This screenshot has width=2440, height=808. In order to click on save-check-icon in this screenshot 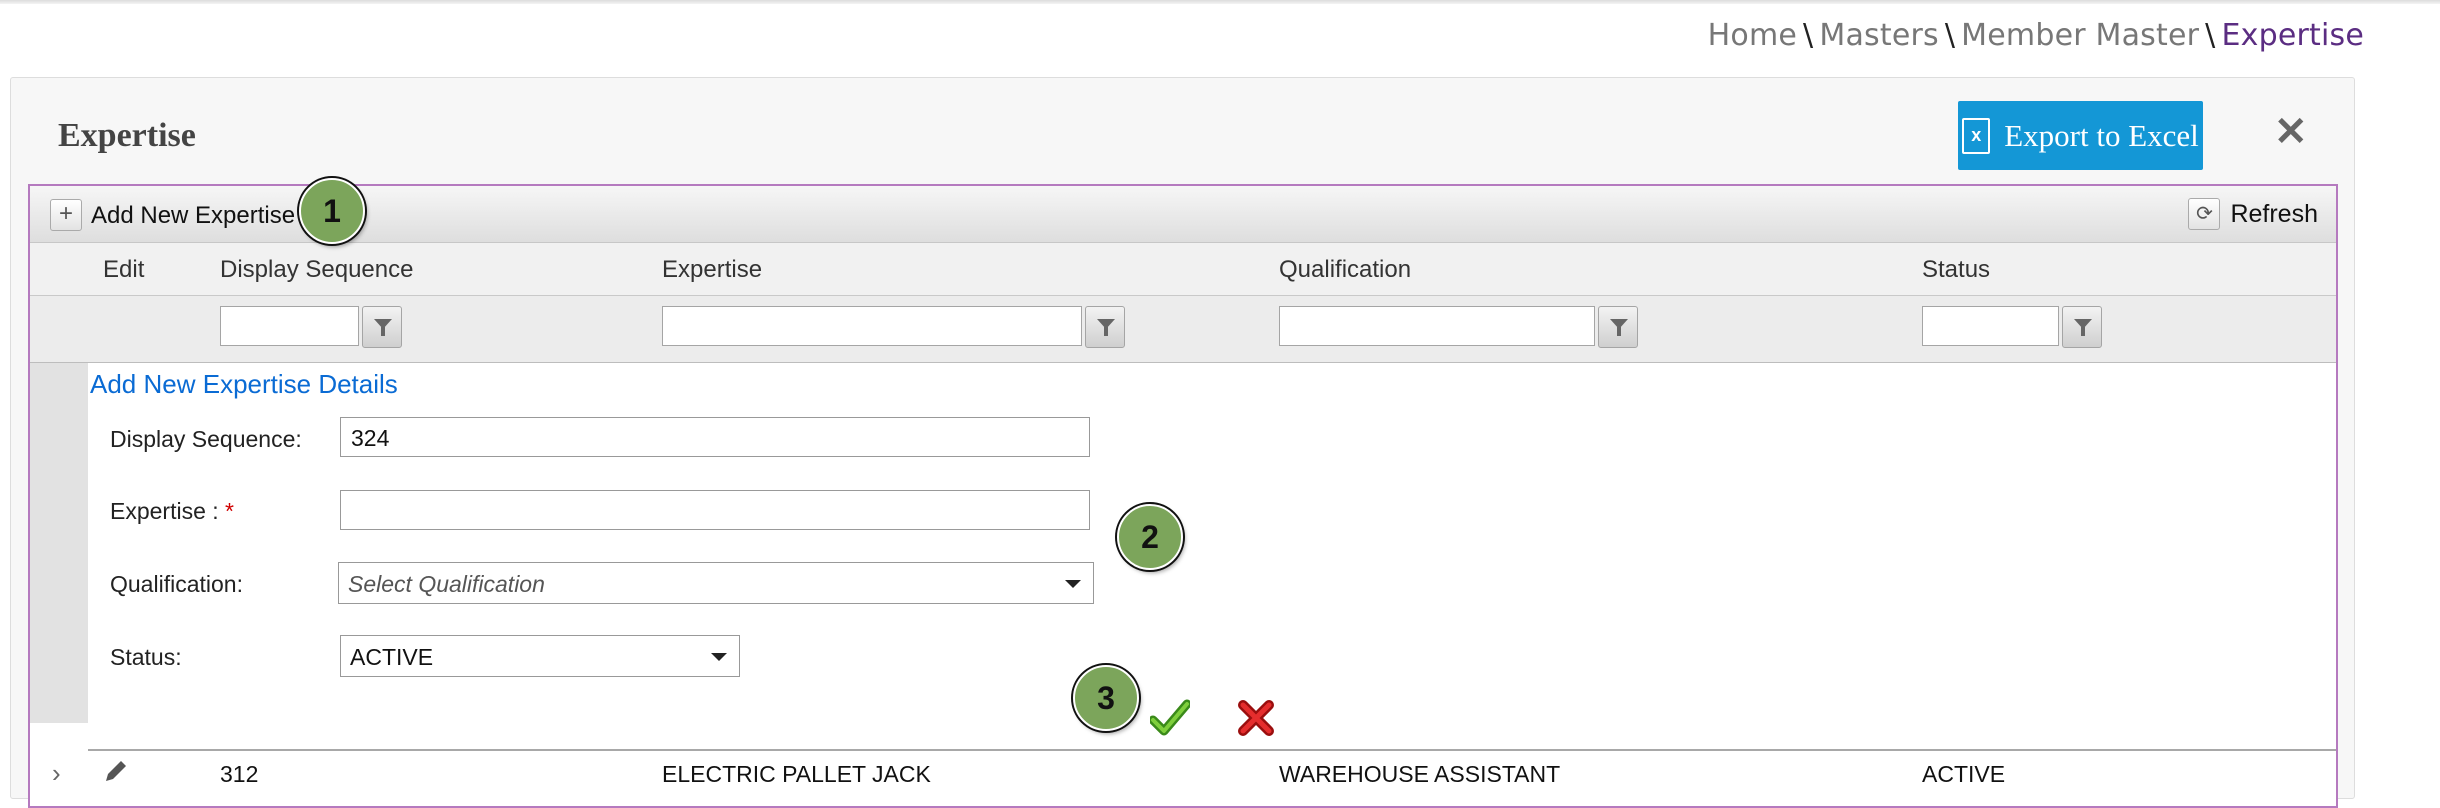, I will do `click(1170, 718)`.